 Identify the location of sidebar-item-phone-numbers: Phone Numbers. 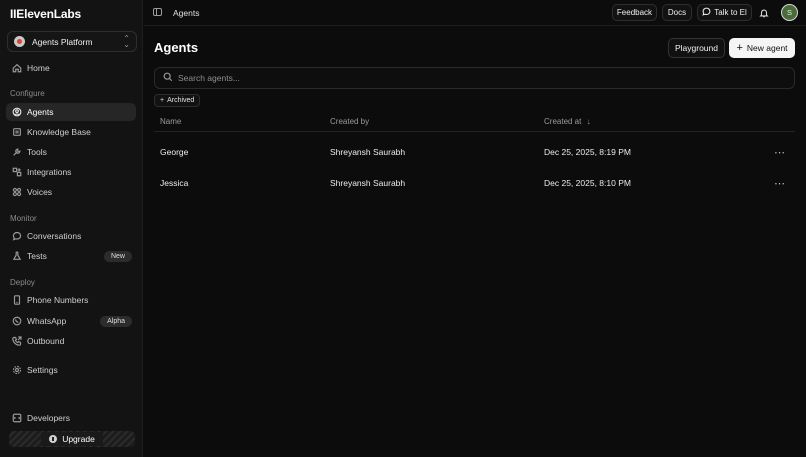
(71, 300).